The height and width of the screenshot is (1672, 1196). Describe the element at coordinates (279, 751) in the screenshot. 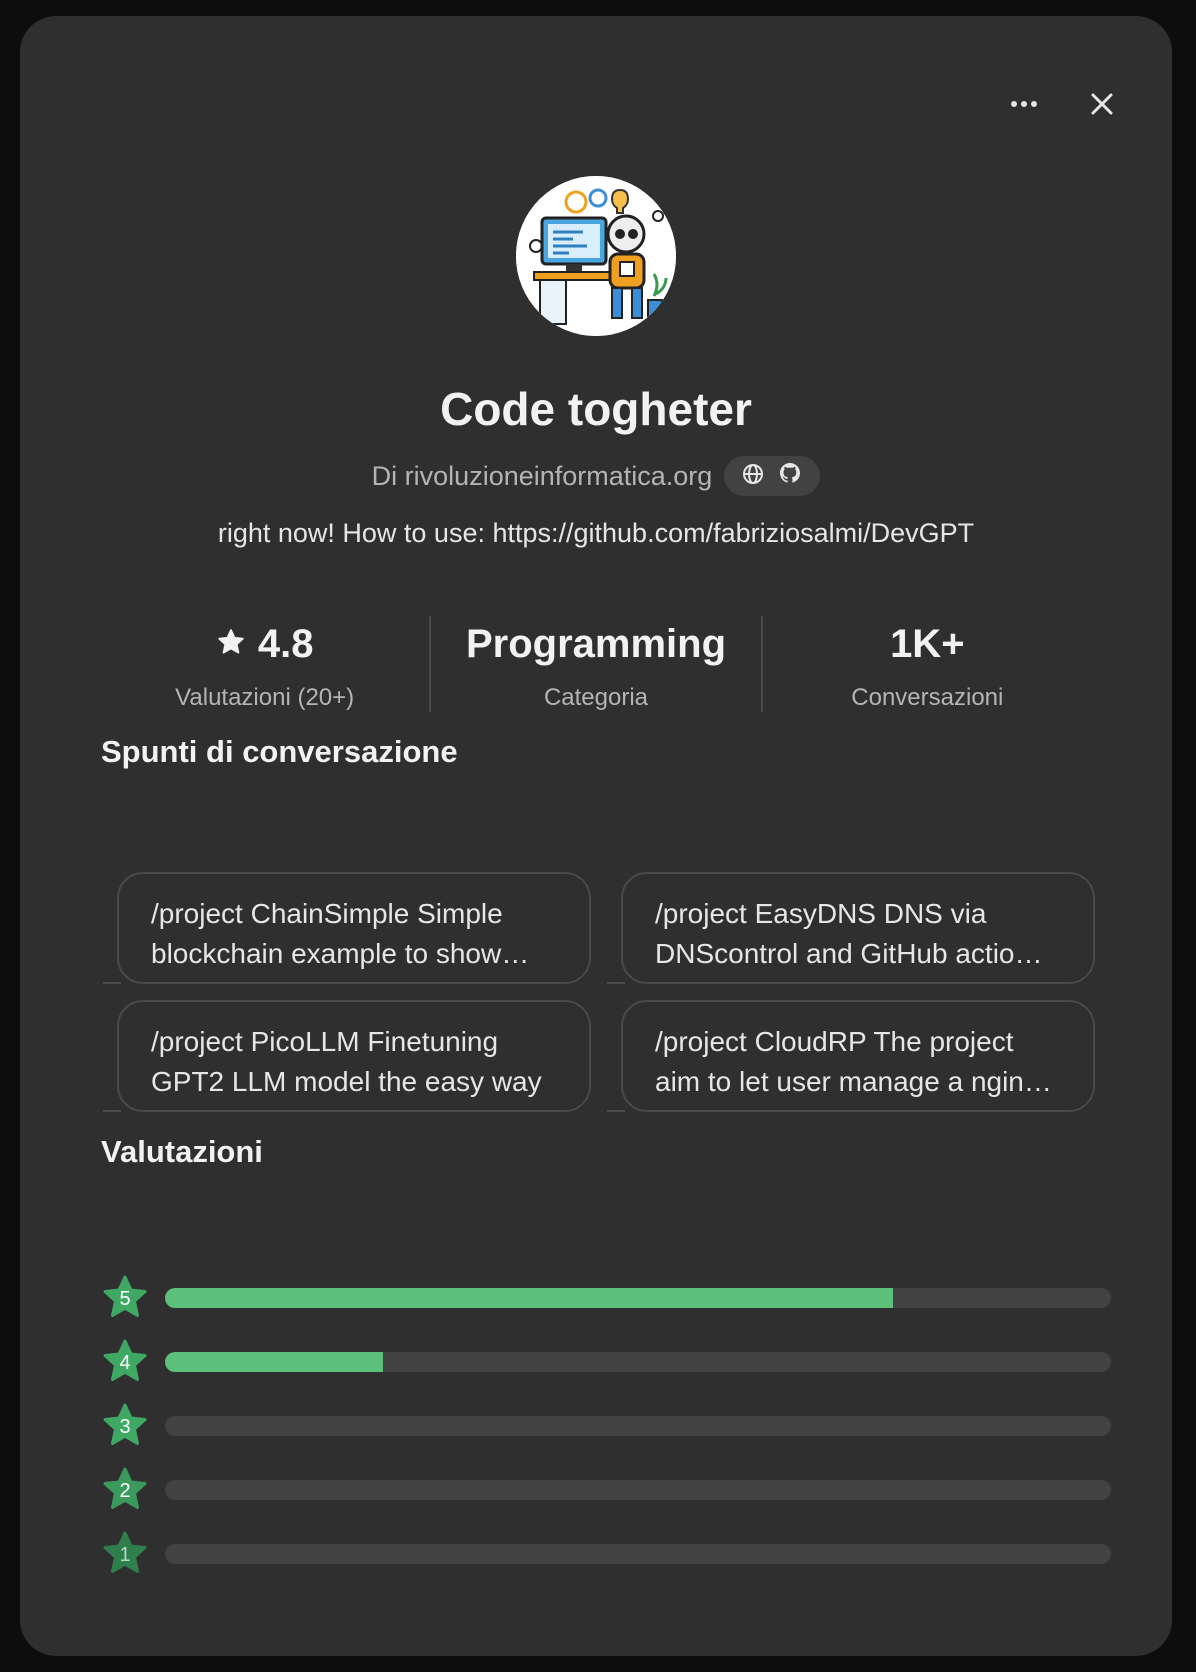

I see `starters-heading: Spunti di conversazione` at that location.